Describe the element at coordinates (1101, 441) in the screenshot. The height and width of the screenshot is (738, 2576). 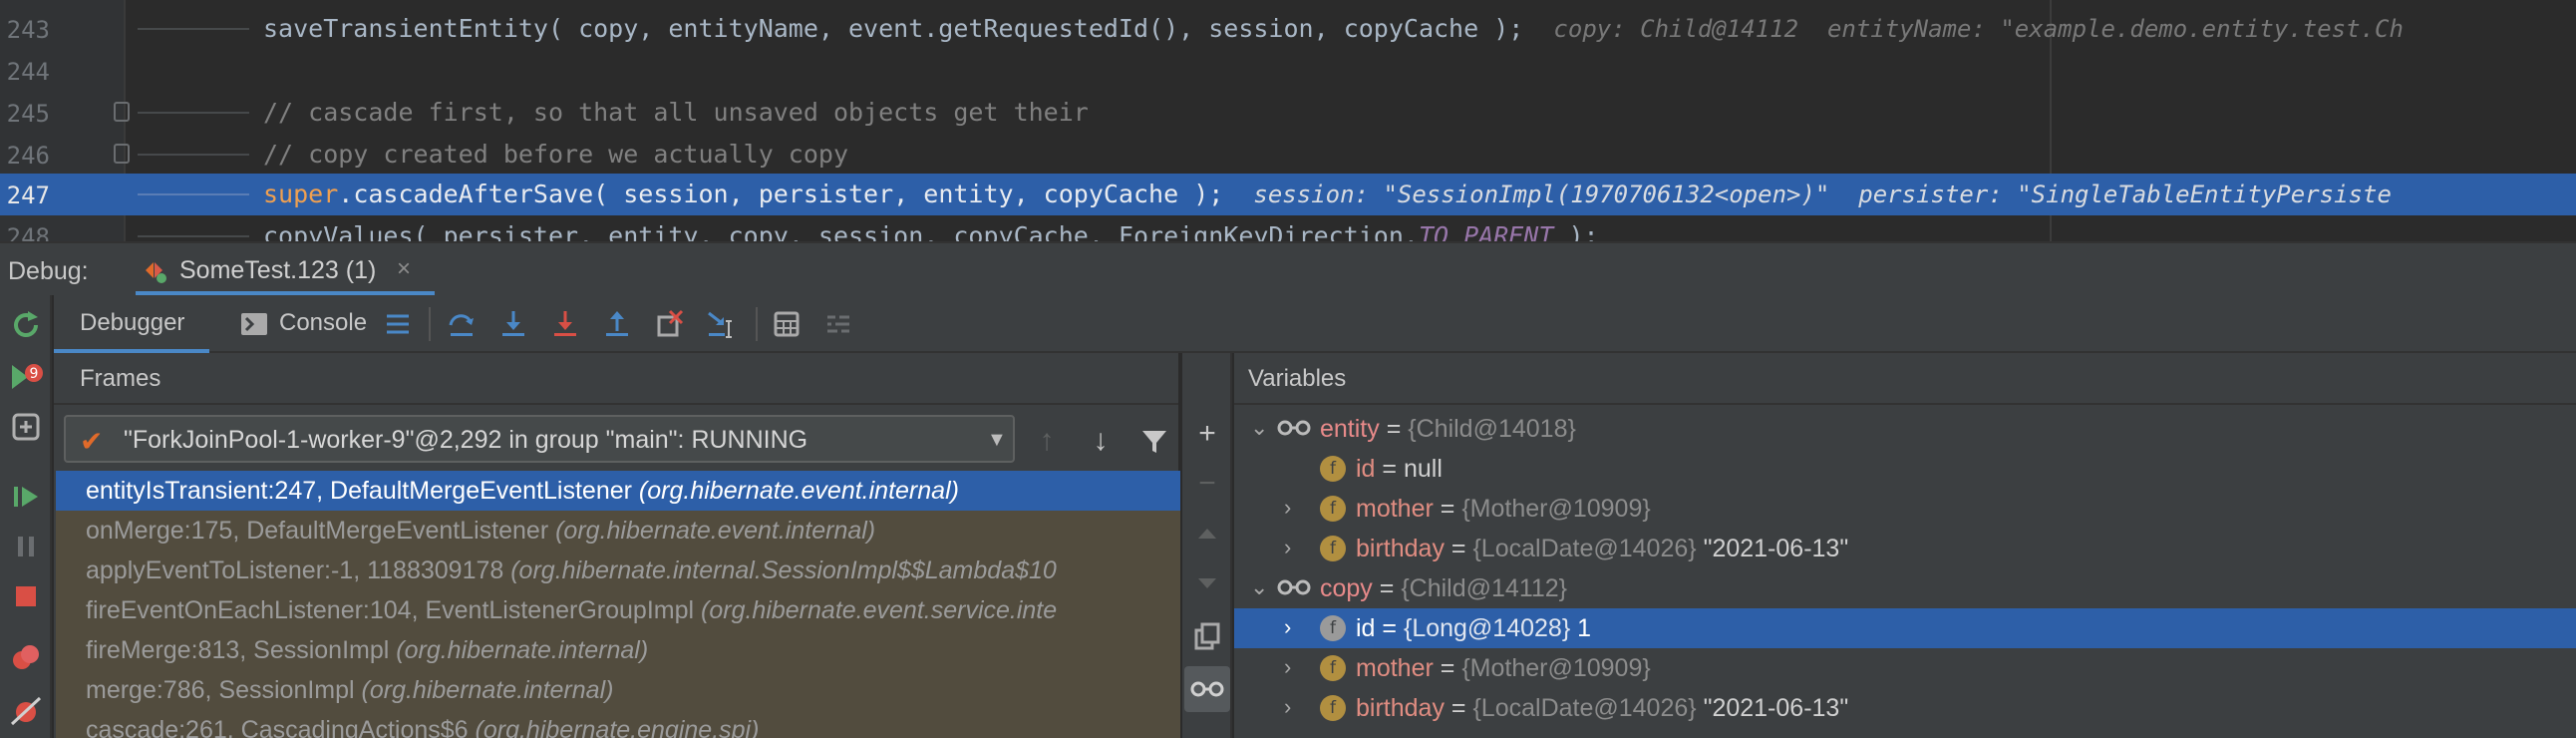
I see `next-frame-icon: ↓` at that location.